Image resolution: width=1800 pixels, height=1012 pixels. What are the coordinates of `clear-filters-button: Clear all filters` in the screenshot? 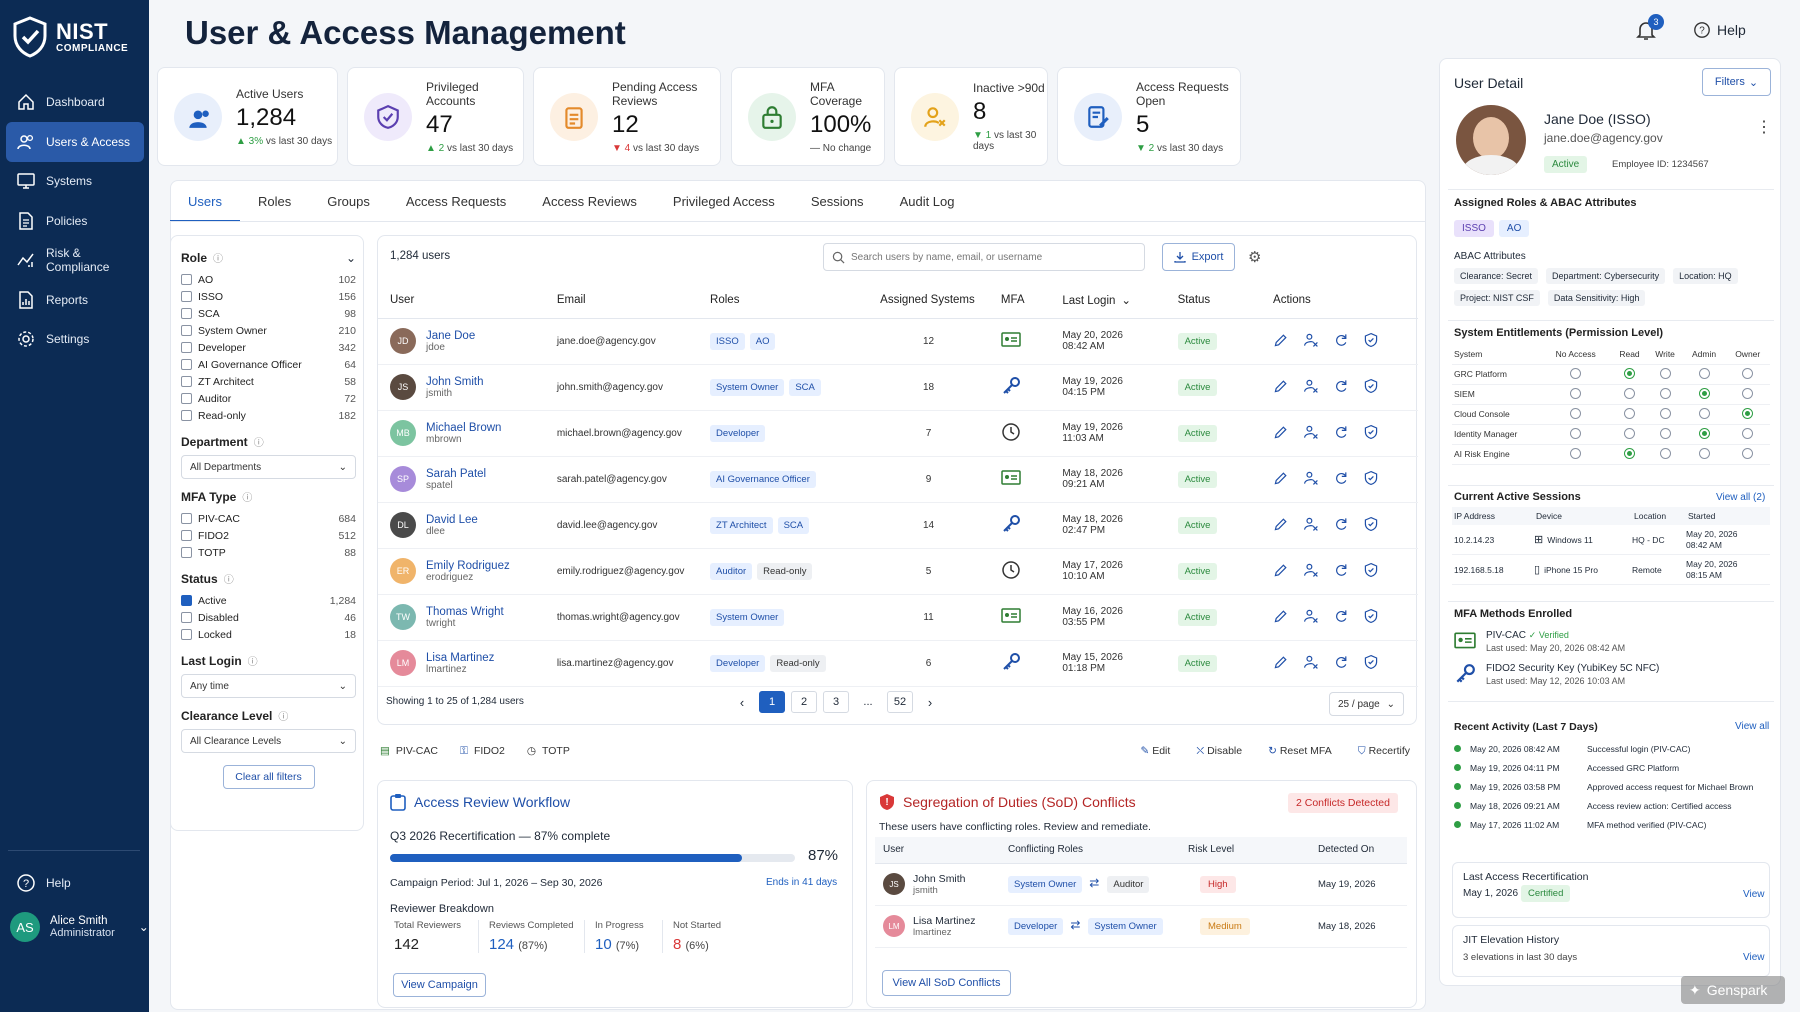 It's located at (268, 777).